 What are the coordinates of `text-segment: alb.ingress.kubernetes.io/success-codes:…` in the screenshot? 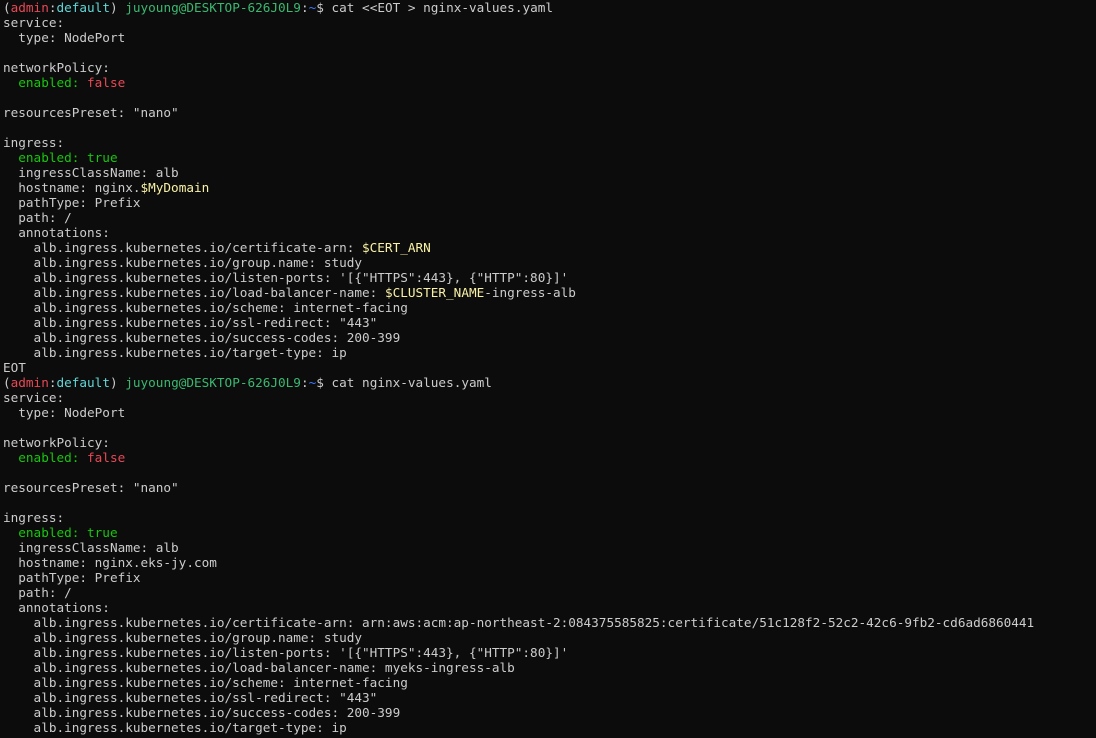 It's located at (202, 337).